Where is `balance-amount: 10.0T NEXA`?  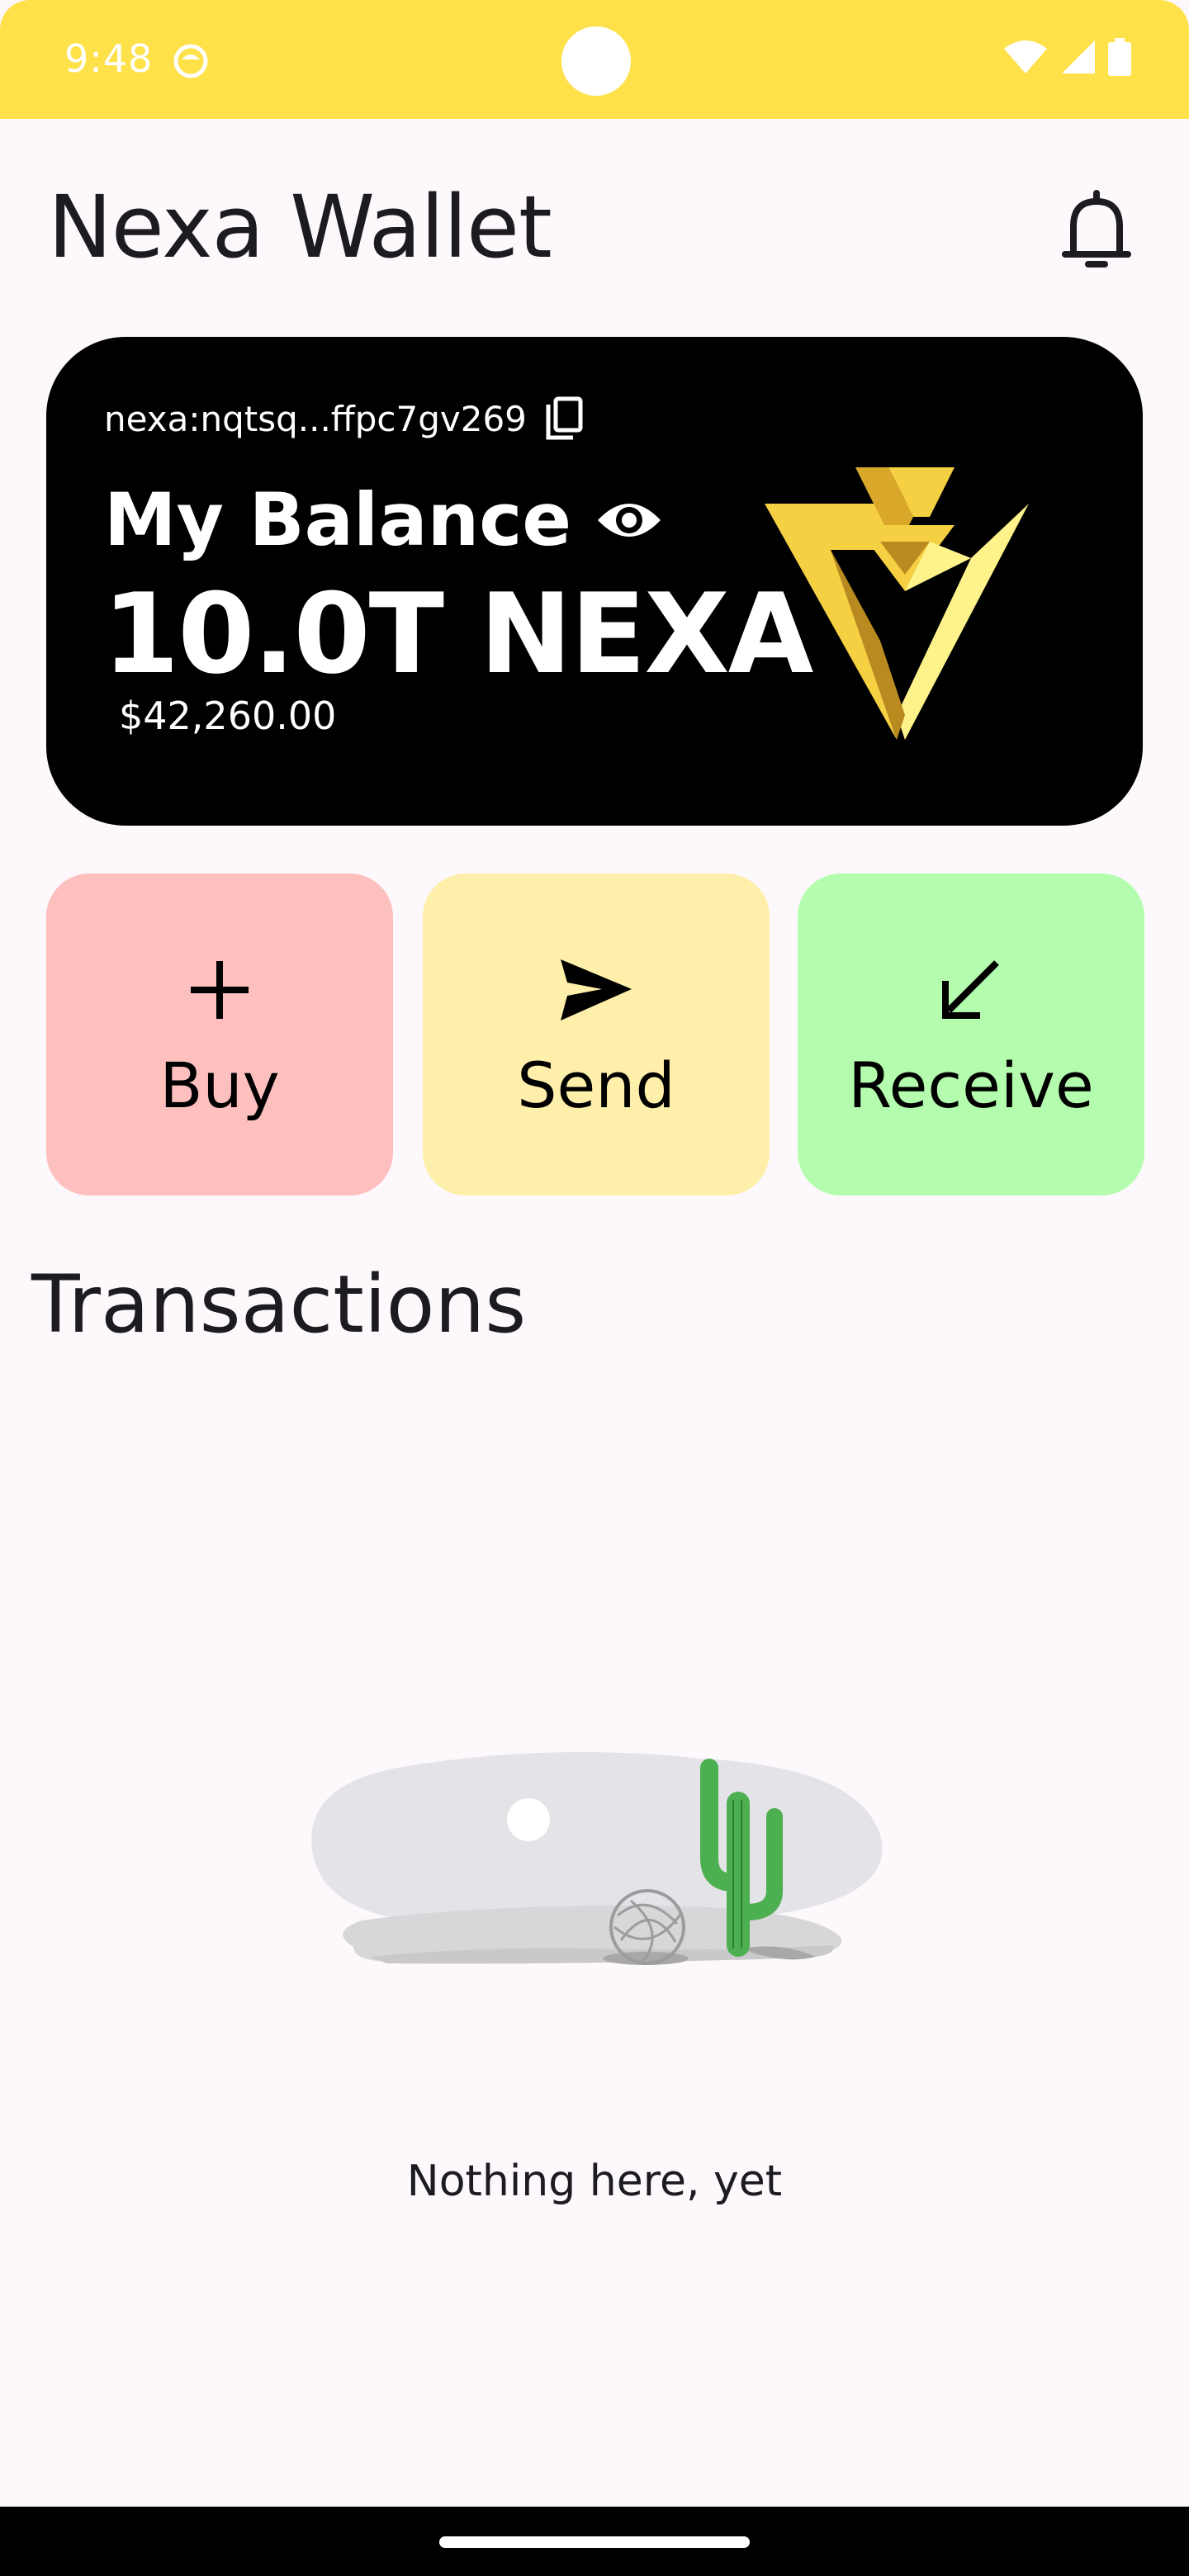
balance-amount: 10.0T NEXA is located at coordinates (457, 634).